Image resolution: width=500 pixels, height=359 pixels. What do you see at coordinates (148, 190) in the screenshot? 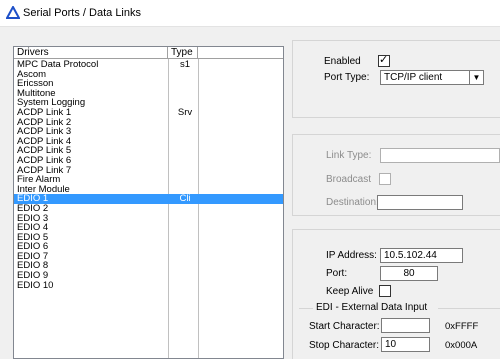
I see `list-item: Inter Module` at bounding box center [148, 190].